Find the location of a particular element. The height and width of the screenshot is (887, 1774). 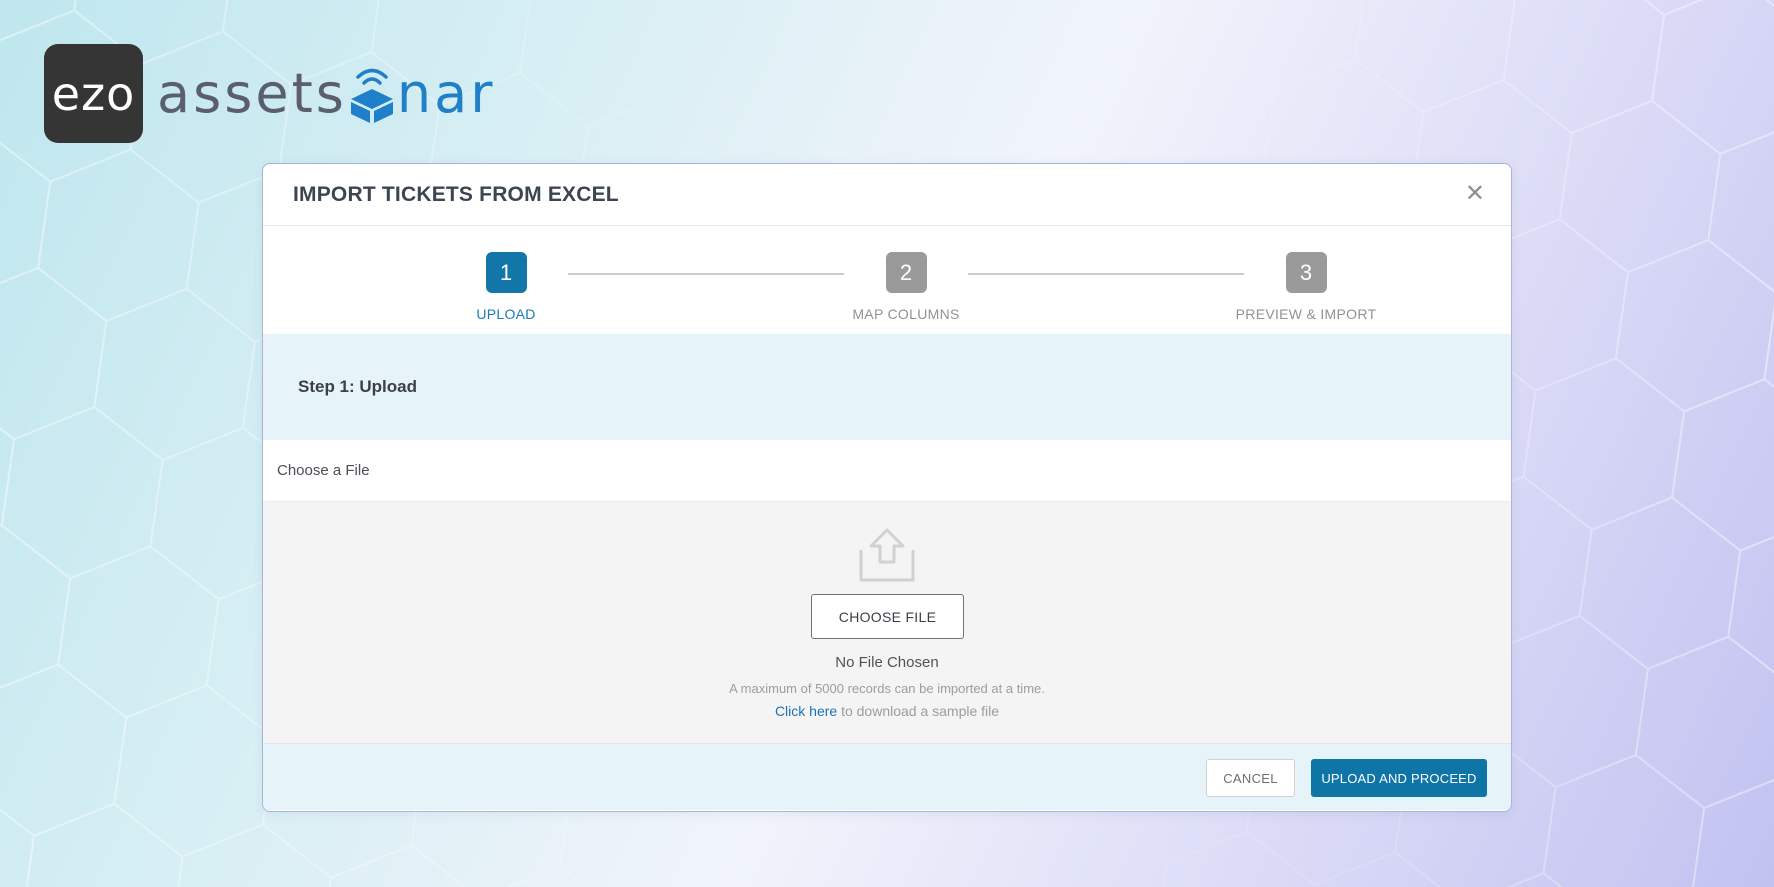

sonar-box-icon is located at coordinates (371, 95).